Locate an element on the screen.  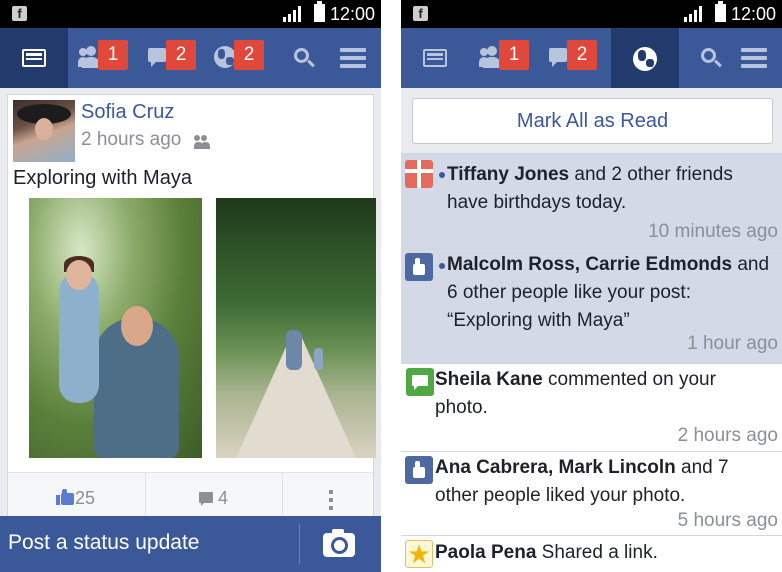
post-time: 2 hours ago is located at coordinates (131, 140).